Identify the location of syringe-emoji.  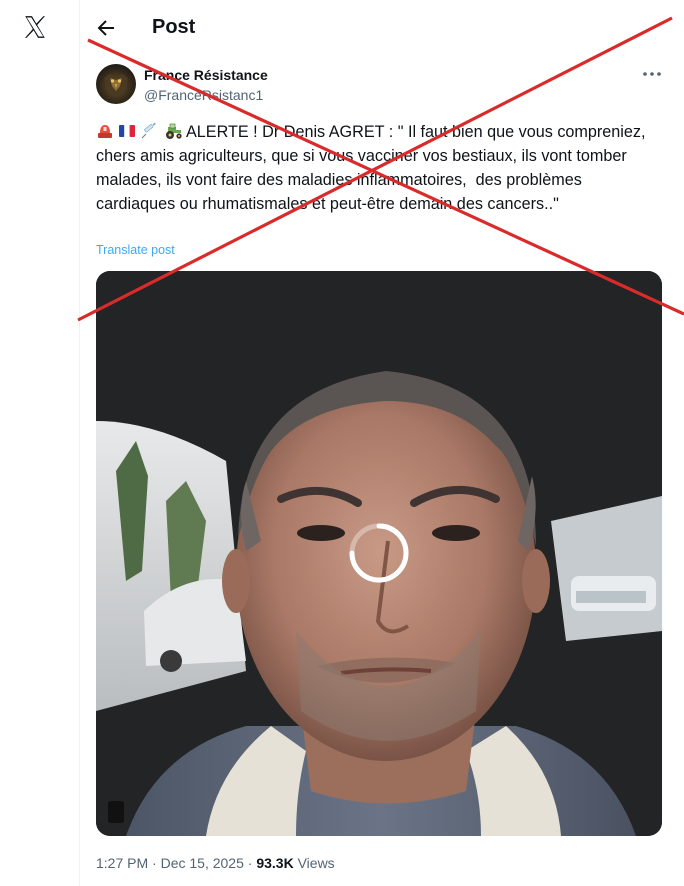
(148, 130).